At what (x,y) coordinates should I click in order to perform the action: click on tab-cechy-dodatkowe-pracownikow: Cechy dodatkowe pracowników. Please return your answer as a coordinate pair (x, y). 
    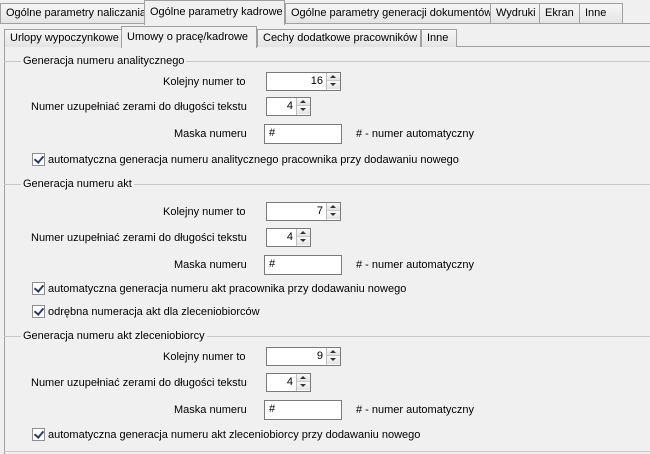
    Looking at the image, I should click on (339, 38).